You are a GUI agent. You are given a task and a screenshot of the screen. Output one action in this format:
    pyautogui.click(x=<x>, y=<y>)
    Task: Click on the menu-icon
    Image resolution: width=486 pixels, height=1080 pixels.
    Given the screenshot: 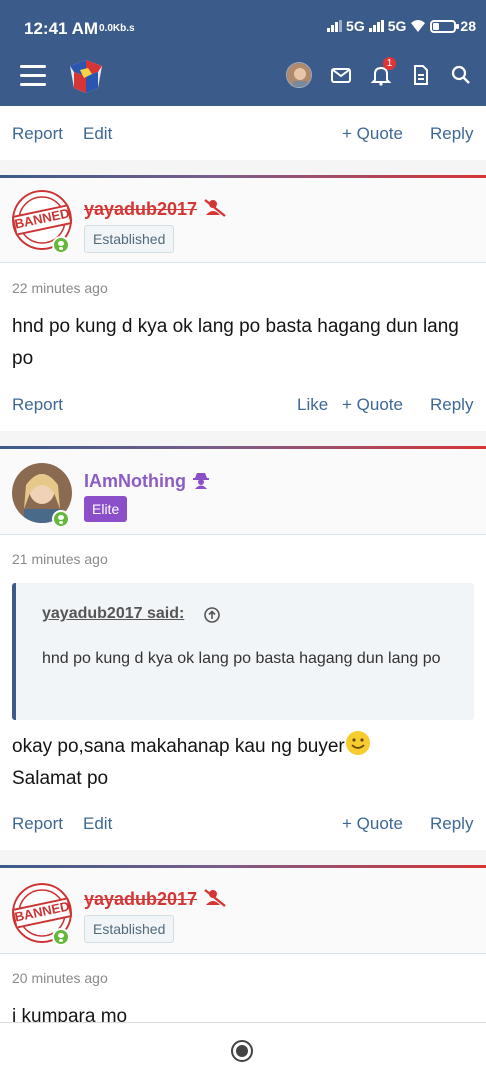 What is the action you would take?
    pyautogui.click(x=33, y=77)
    